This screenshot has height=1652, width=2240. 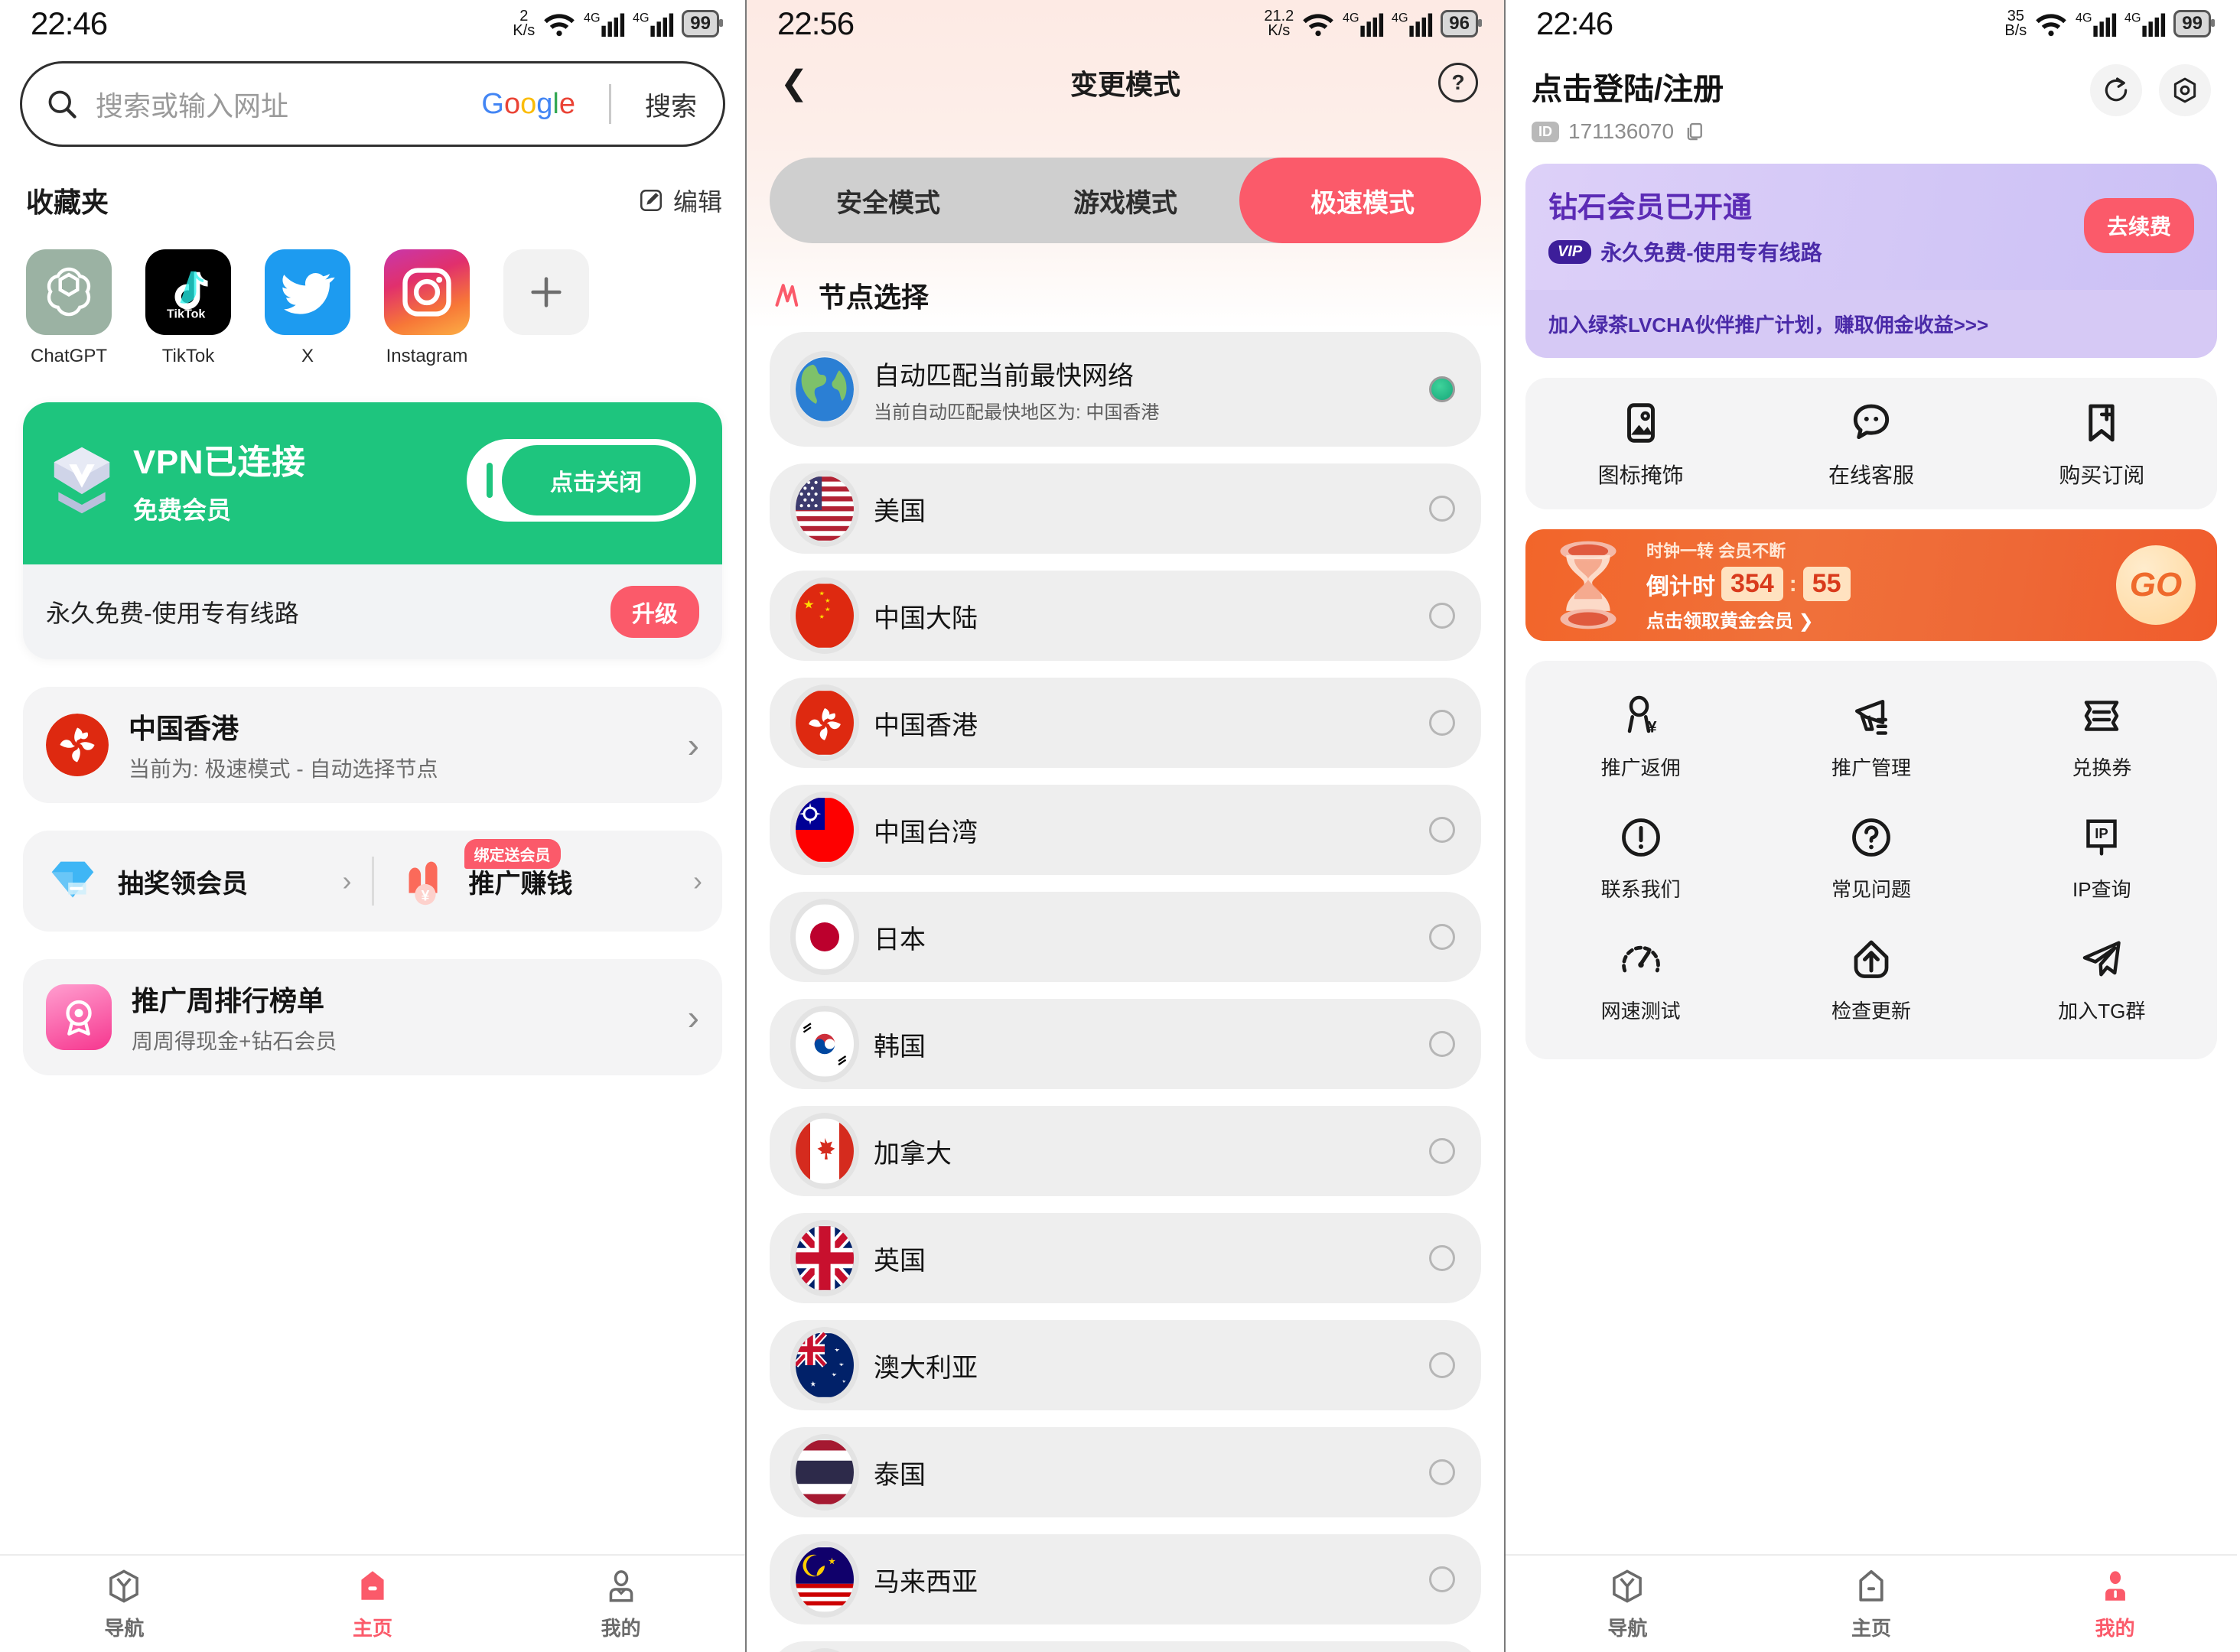 I want to click on grid-label: 检查更新, so click(x=1871, y=1011).